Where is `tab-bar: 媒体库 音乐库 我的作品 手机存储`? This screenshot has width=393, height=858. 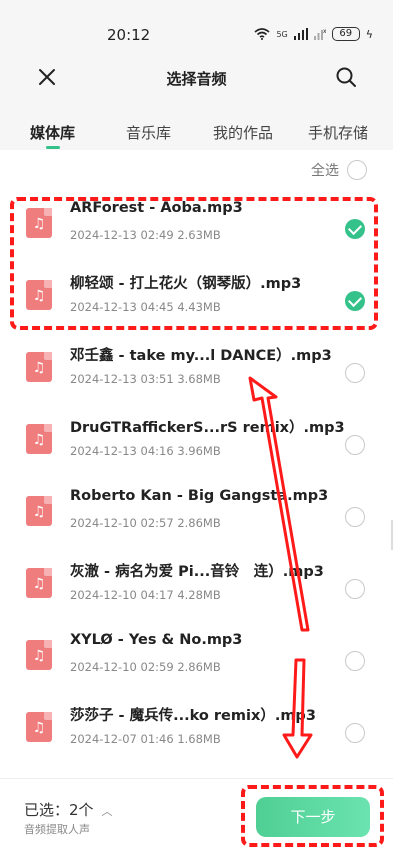 tab-bar: 媒体库 音乐库 我的作品 手机存储 is located at coordinates (196, 125).